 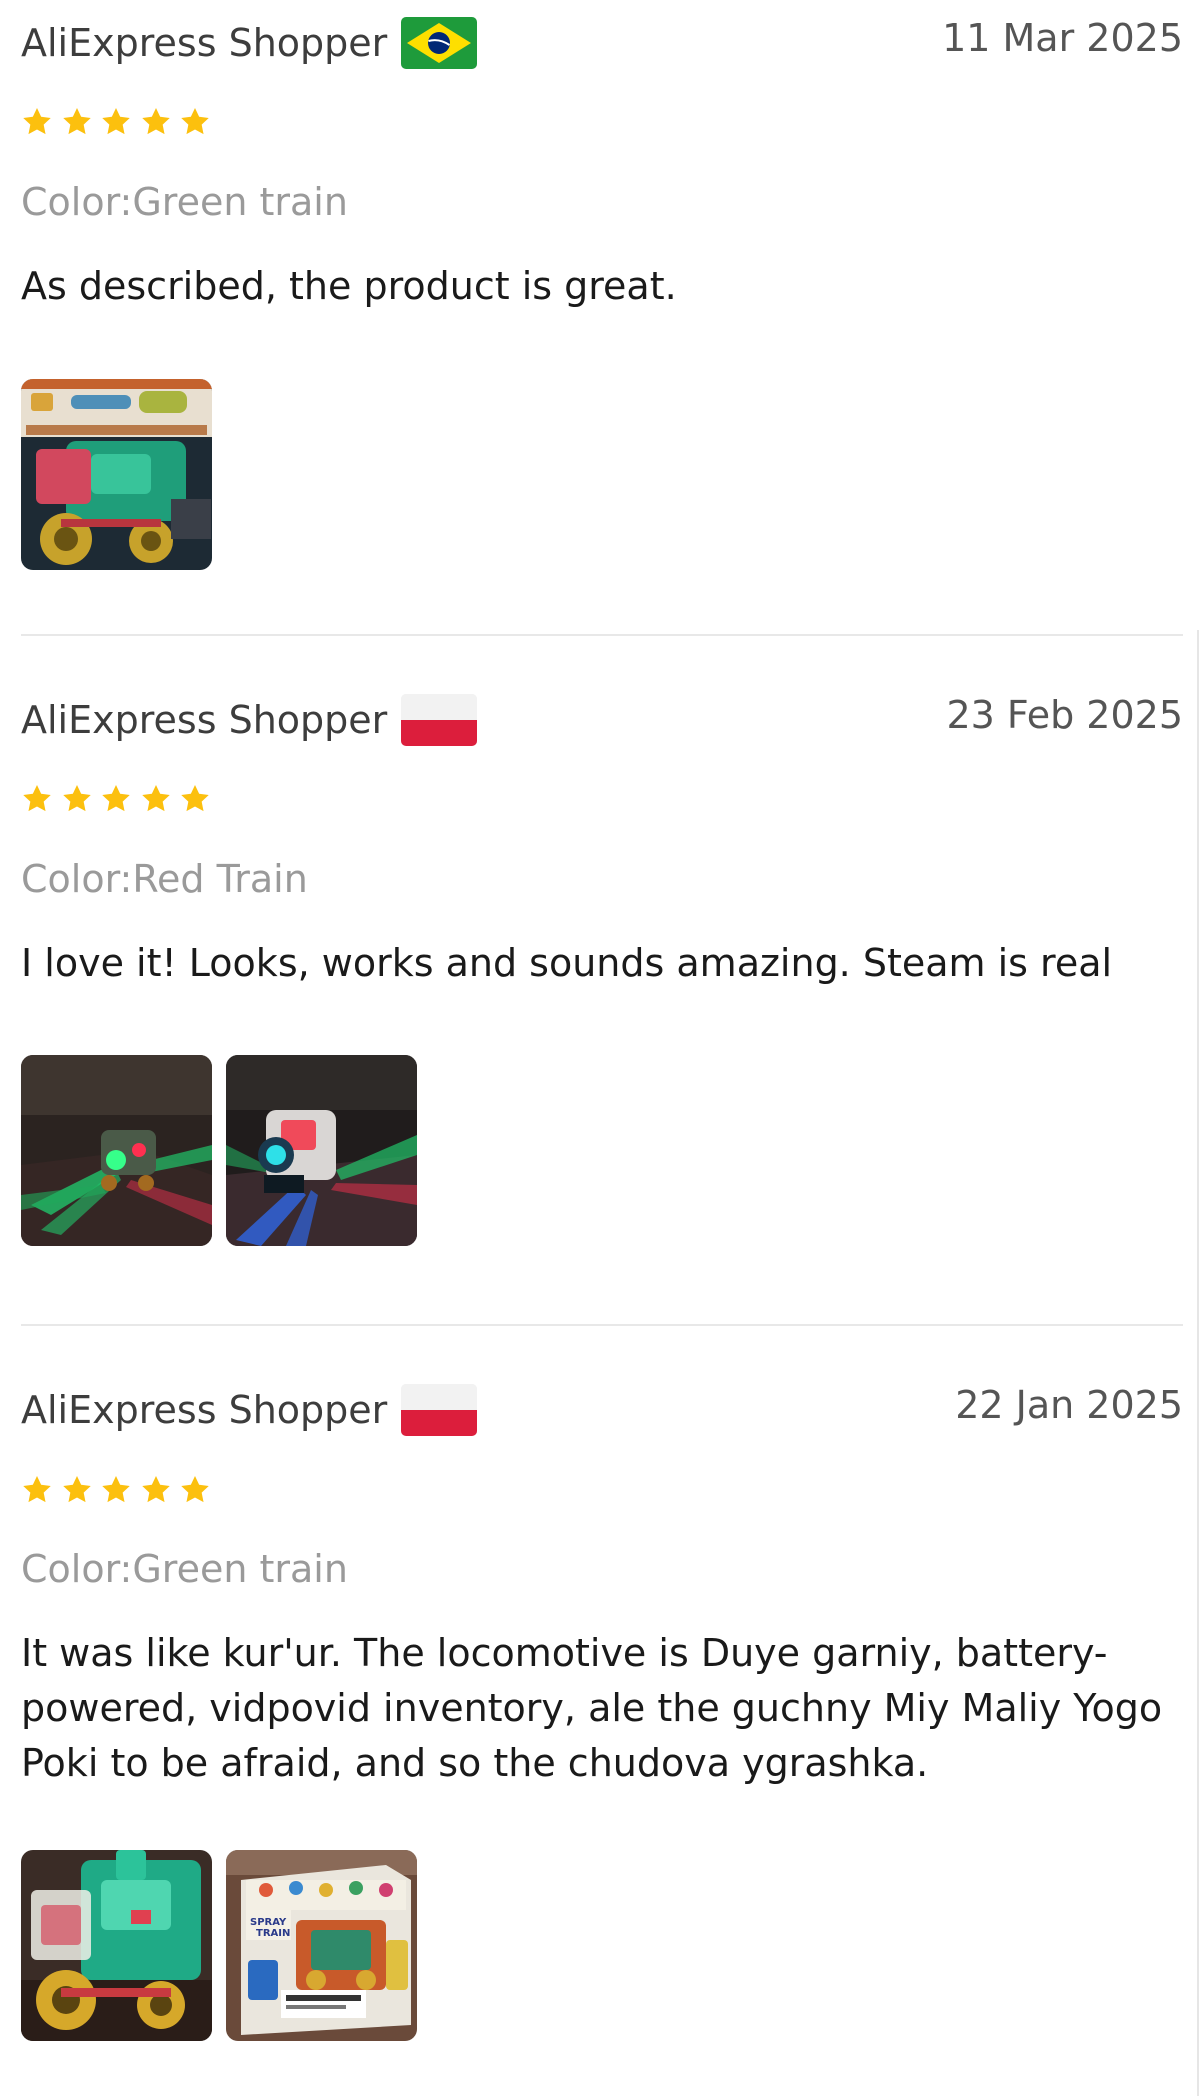 I want to click on review-date: 22 Jan 2025, so click(x=1069, y=1405).